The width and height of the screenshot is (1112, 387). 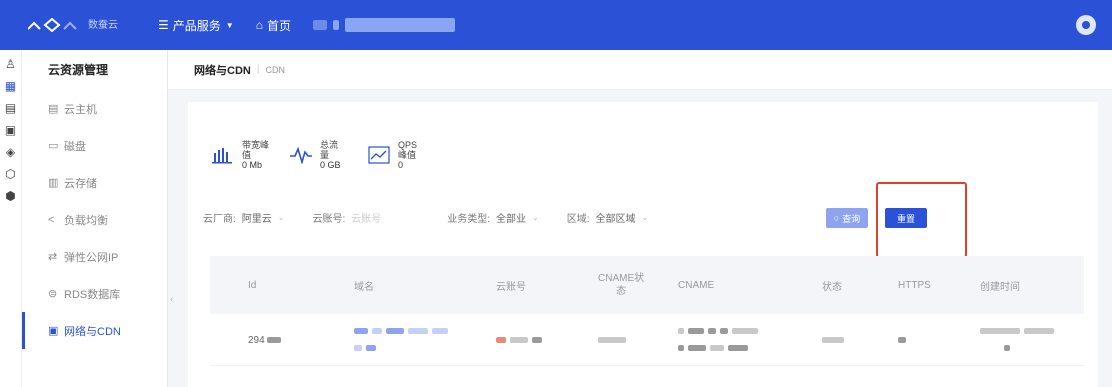 What do you see at coordinates (851, 218) in the screenshot?
I see `query-button-label: 查询` at bounding box center [851, 218].